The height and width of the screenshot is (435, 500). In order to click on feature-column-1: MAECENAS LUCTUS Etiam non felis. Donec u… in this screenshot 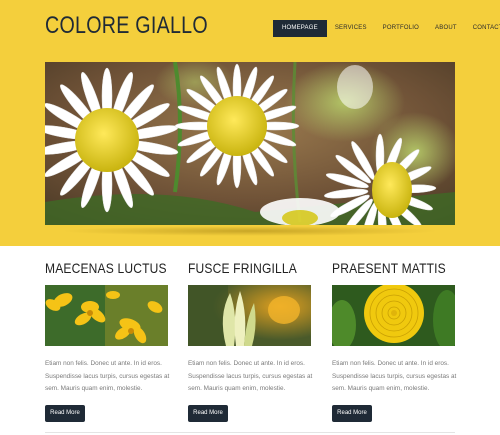, I will do `click(107, 340)`.